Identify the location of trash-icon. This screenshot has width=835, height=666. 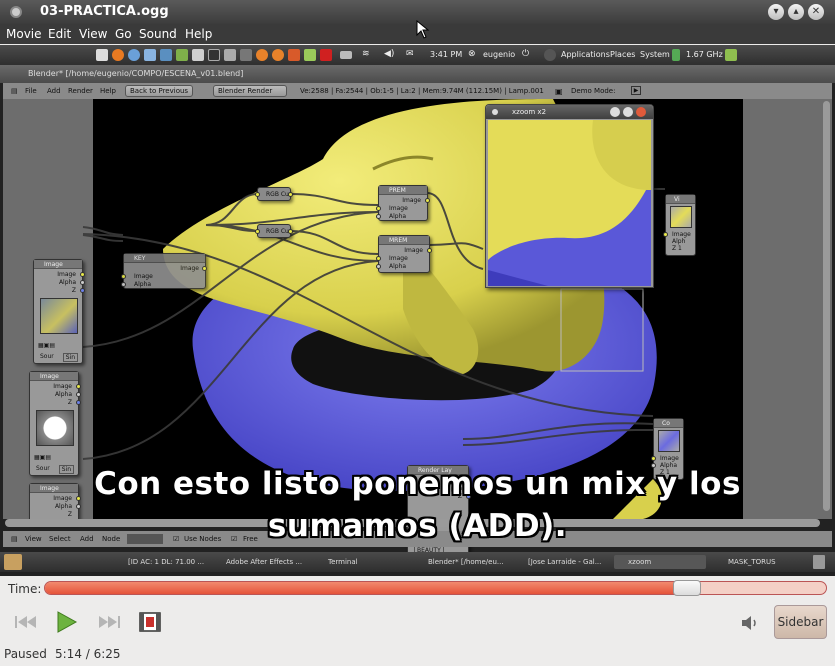
(819, 562).